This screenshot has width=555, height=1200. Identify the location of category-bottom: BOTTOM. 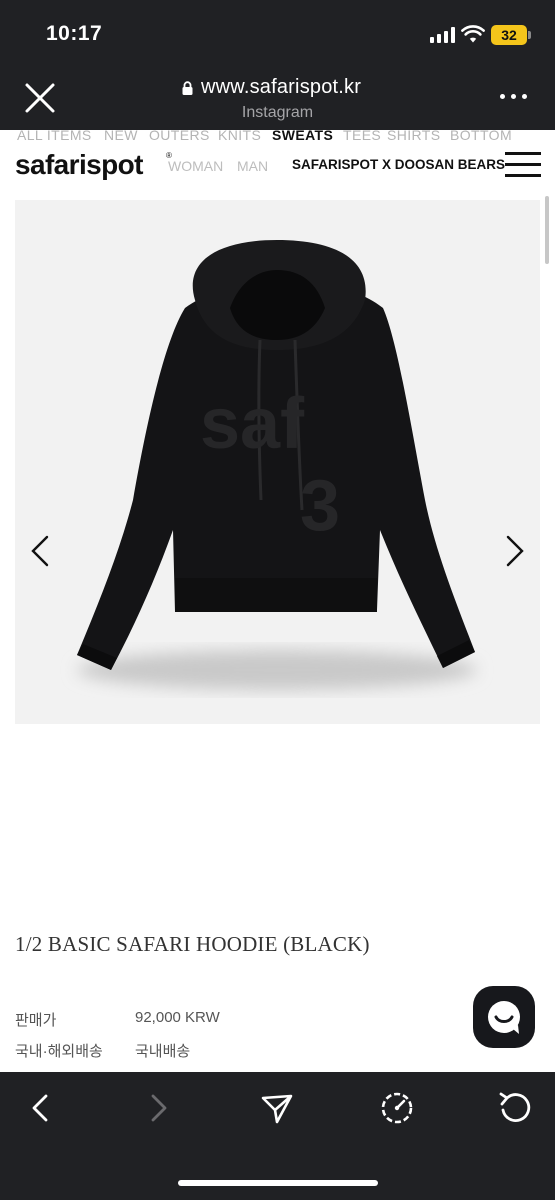
(481, 135).